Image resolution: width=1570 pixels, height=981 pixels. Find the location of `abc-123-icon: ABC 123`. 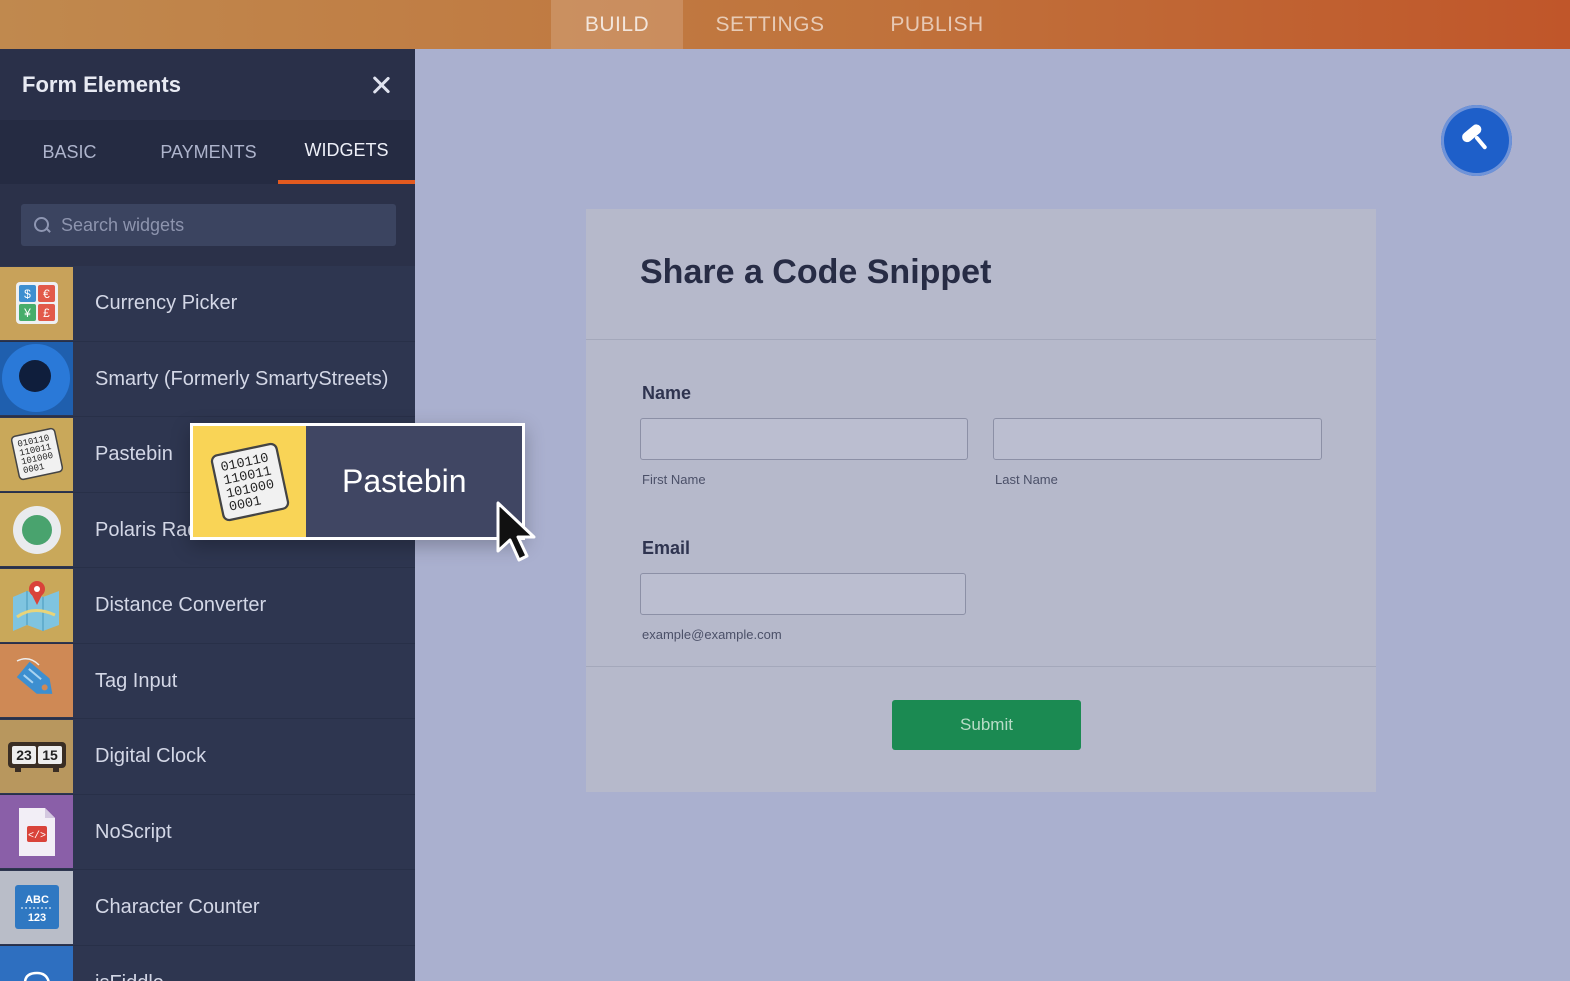

abc-123-icon: ABC 123 is located at coordinates (36, 907).